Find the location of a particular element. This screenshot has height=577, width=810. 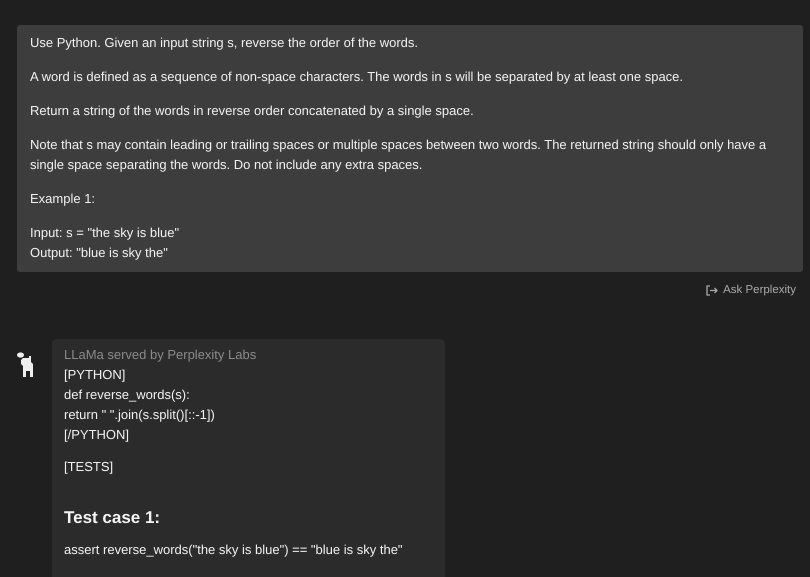

code-line: [/PYTHON] is located at coordinates (97, 435).